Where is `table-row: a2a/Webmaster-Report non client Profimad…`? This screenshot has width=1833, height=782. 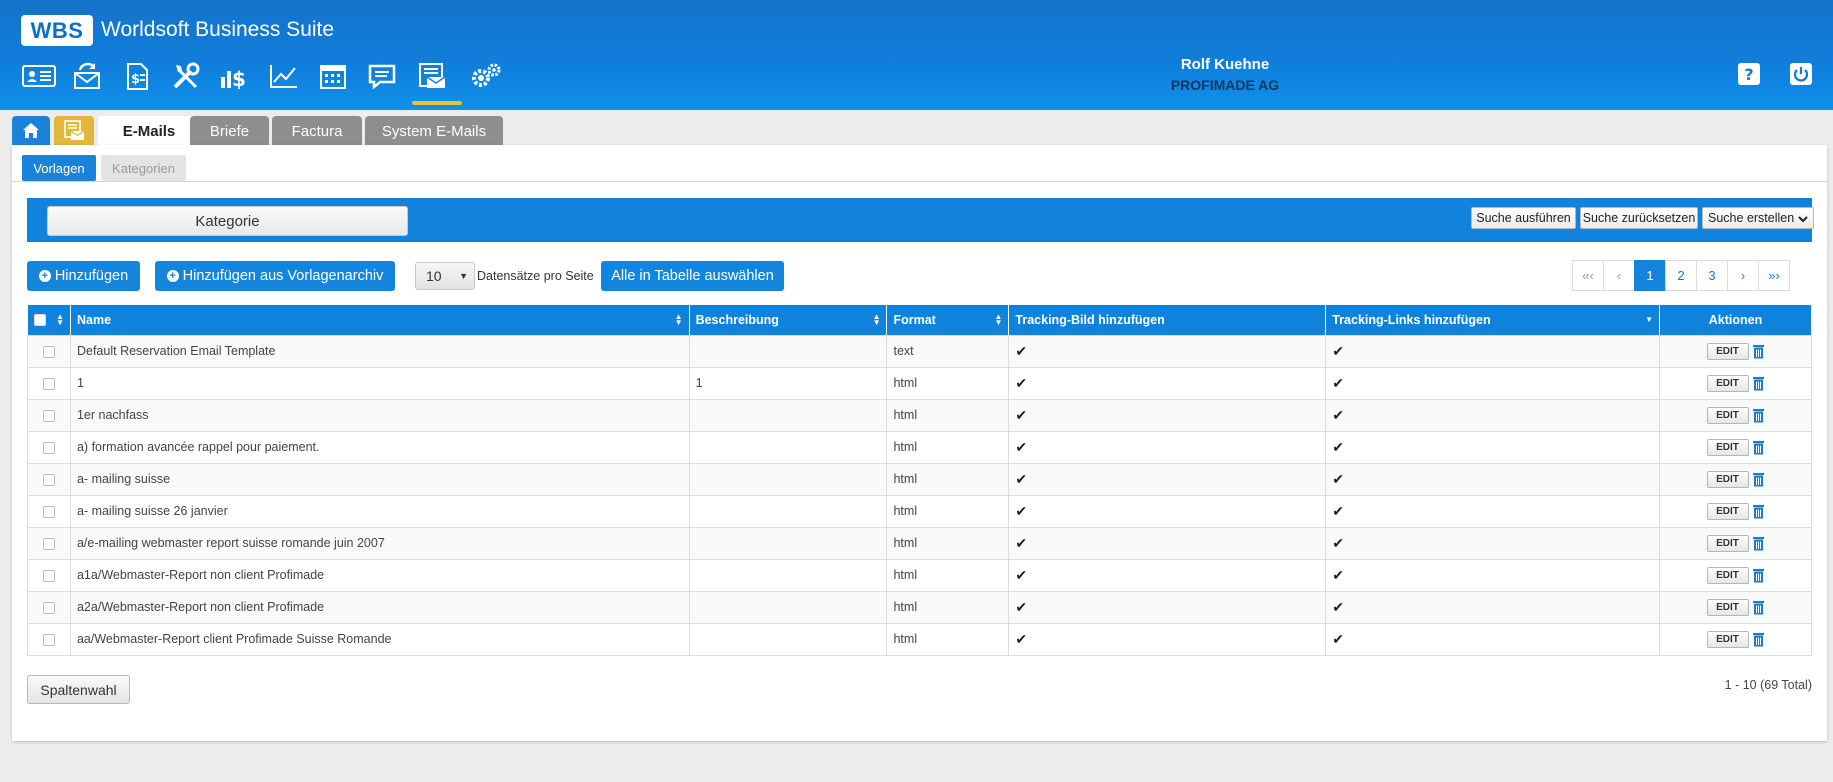 table-row: a2a/Webmaster-Report non client Profimad… is located at coordinates (919, 607).